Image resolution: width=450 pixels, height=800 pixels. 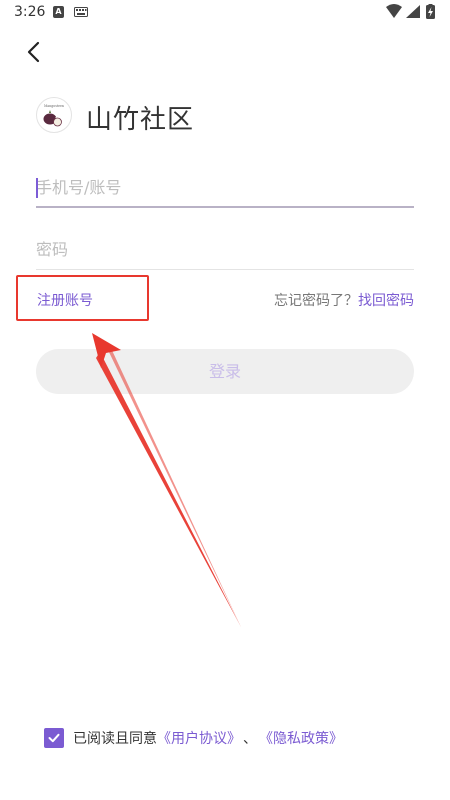 I want to click on annotation-highlight-box, so click(x=82, y=298).